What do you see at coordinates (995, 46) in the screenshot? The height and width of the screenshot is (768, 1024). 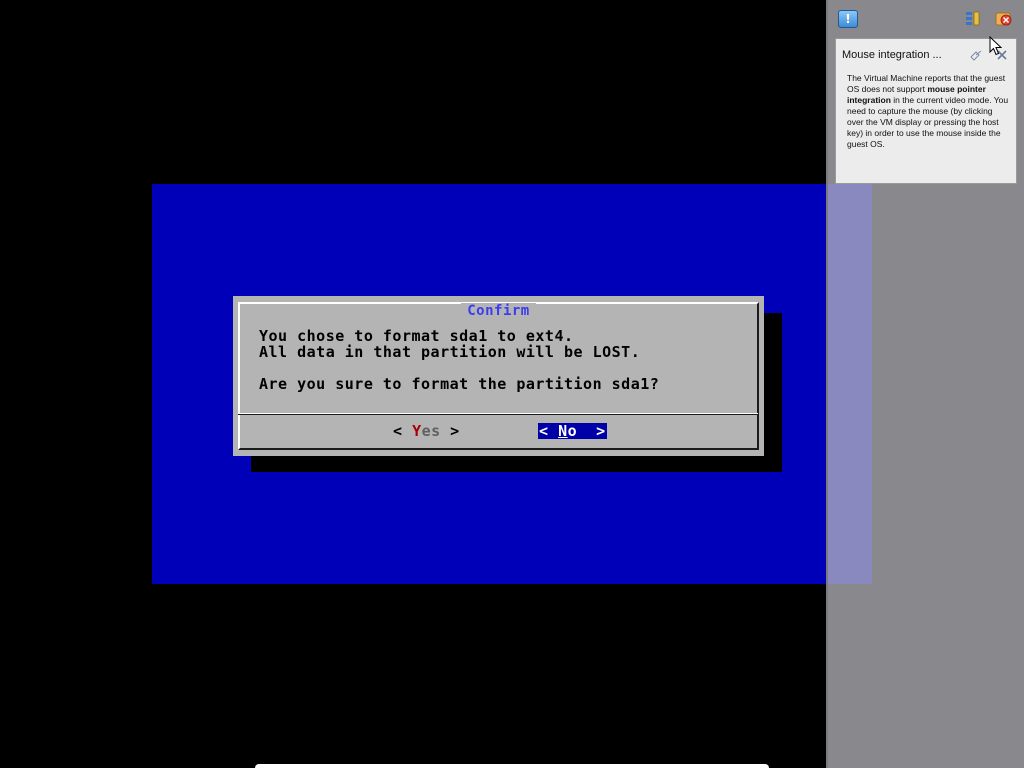 I see `mouse-cursor-icon` at bounding box center [995, 46].